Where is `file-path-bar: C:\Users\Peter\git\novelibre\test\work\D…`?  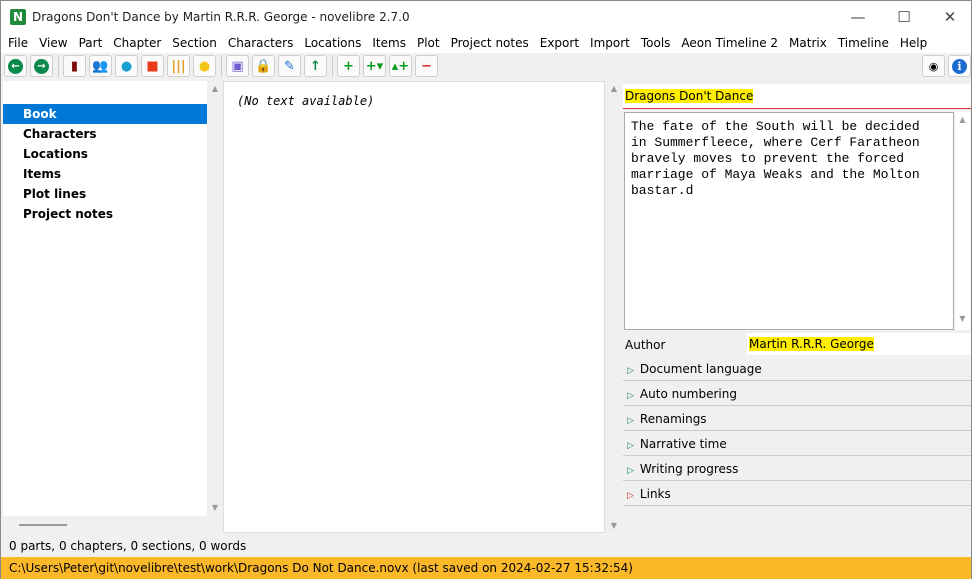
file-path-bar: C:\Users\Peter\git\novelibre\test\work\D… is located at coordinates (486, 568).